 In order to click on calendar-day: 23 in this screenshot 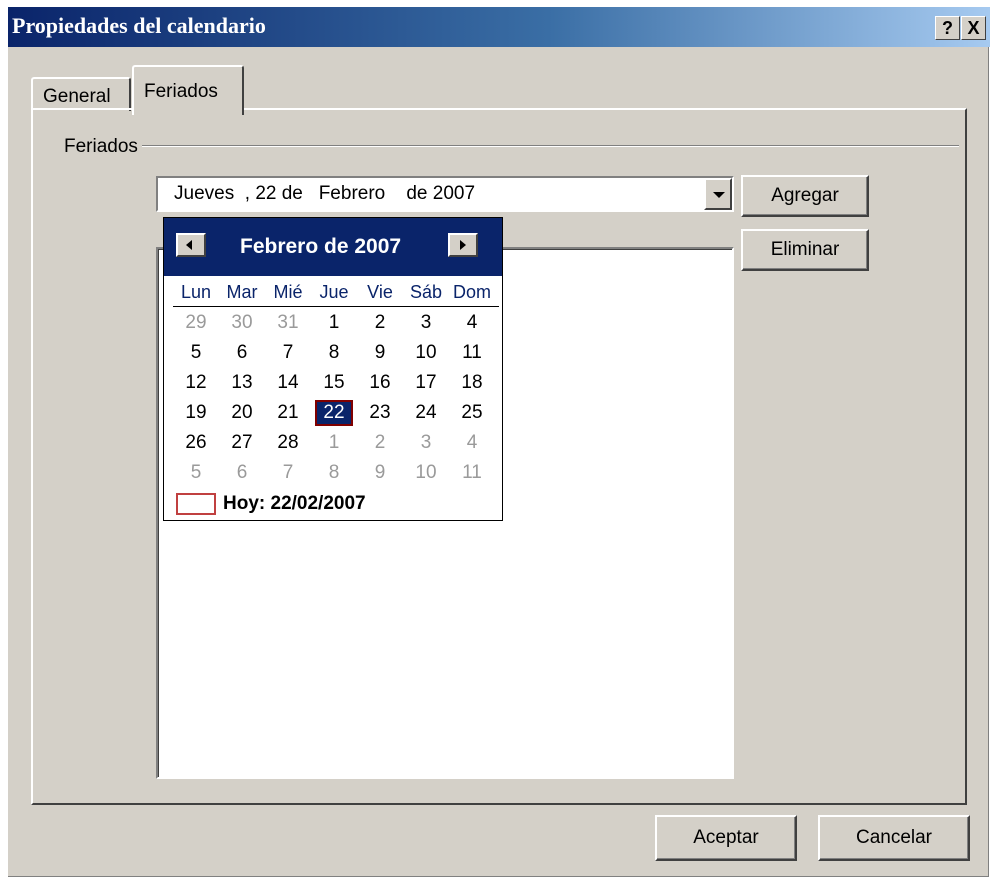, I will do `click(380, 413)`.